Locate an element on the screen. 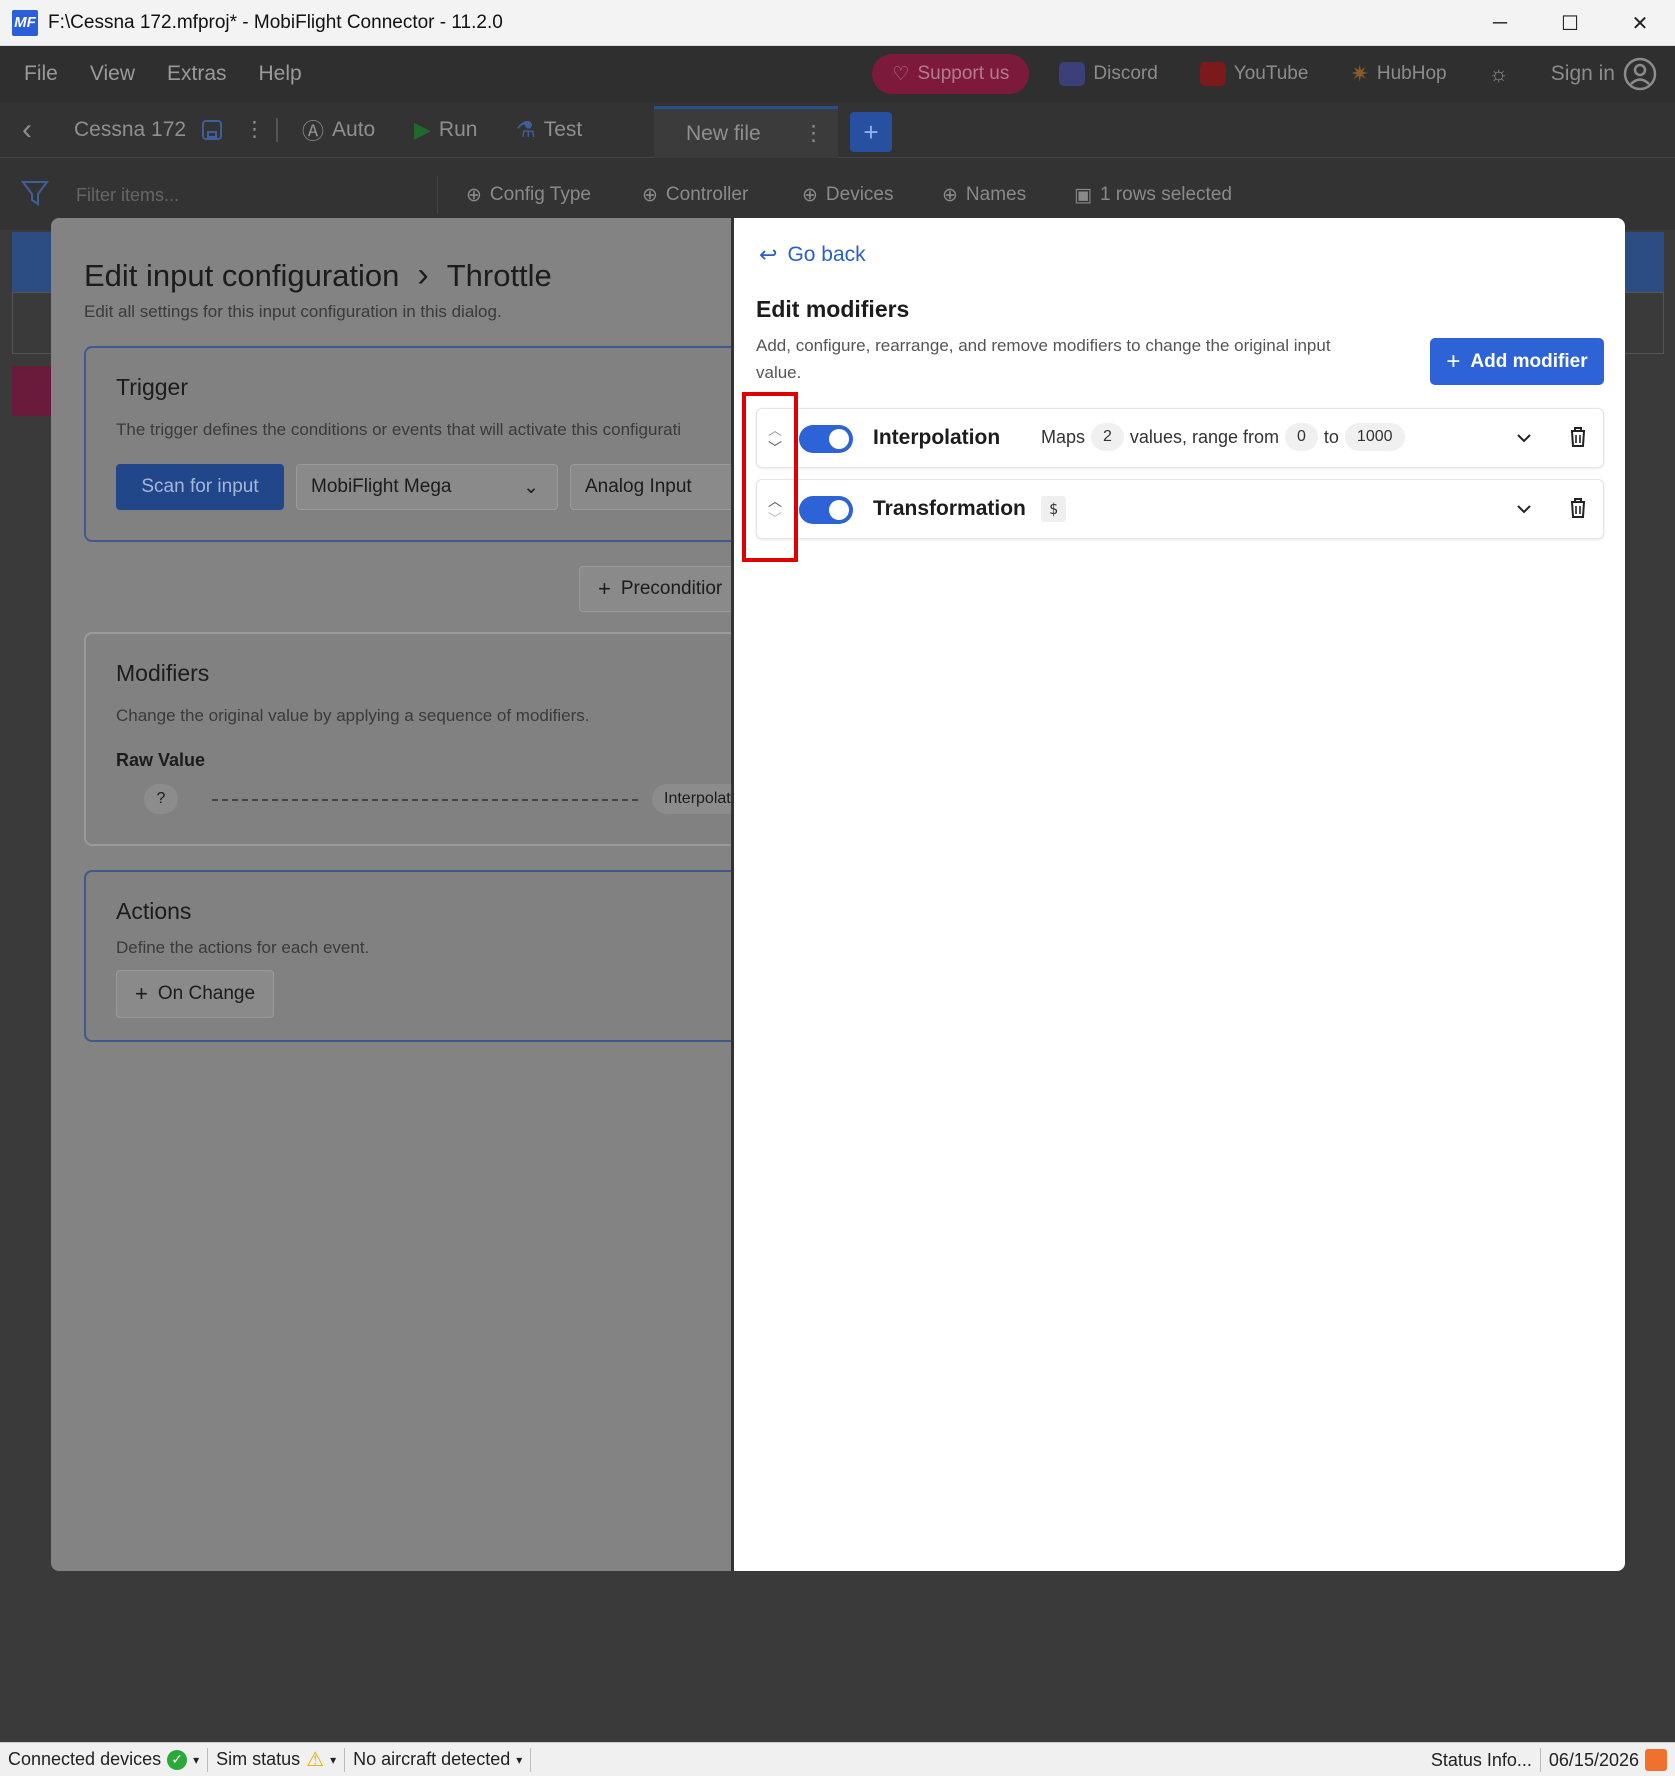 Image resolution: width=1675 pixels, height=1776 pixels. project-name: Cessna 172 is located at coordinates (130, 129).